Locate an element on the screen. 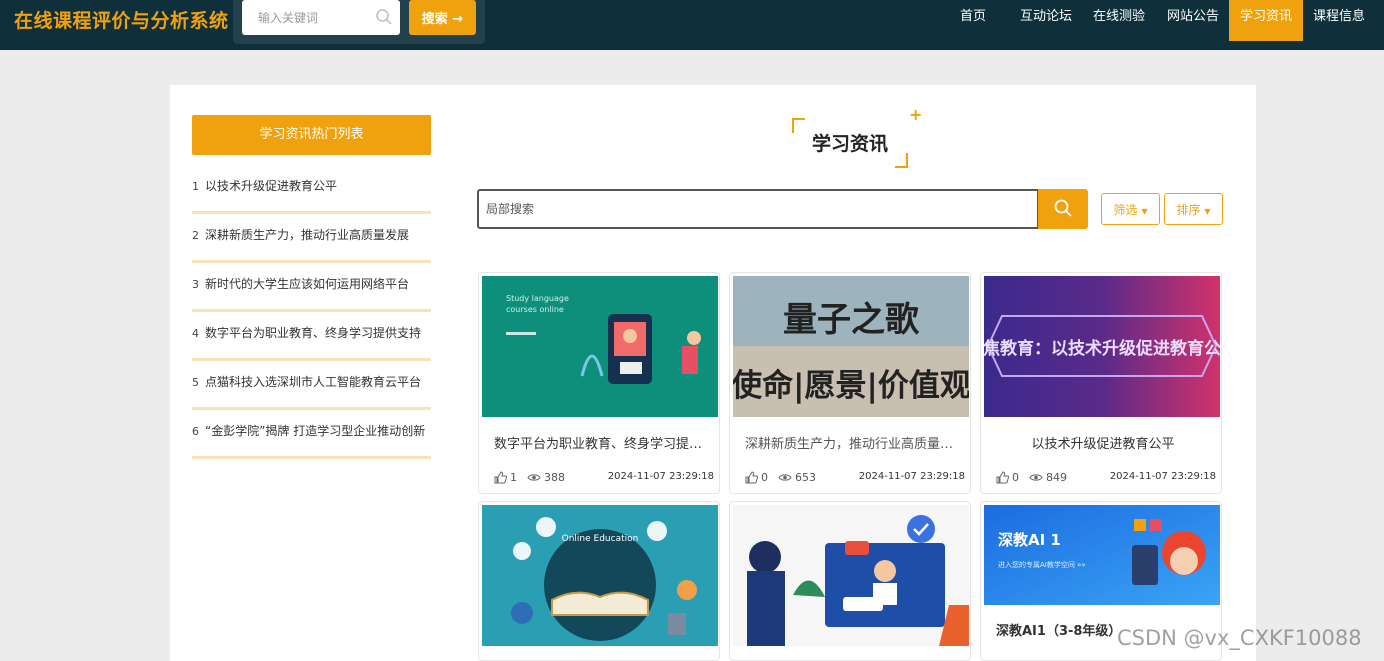  view-count: 388 is located at coordinates (554, 477).